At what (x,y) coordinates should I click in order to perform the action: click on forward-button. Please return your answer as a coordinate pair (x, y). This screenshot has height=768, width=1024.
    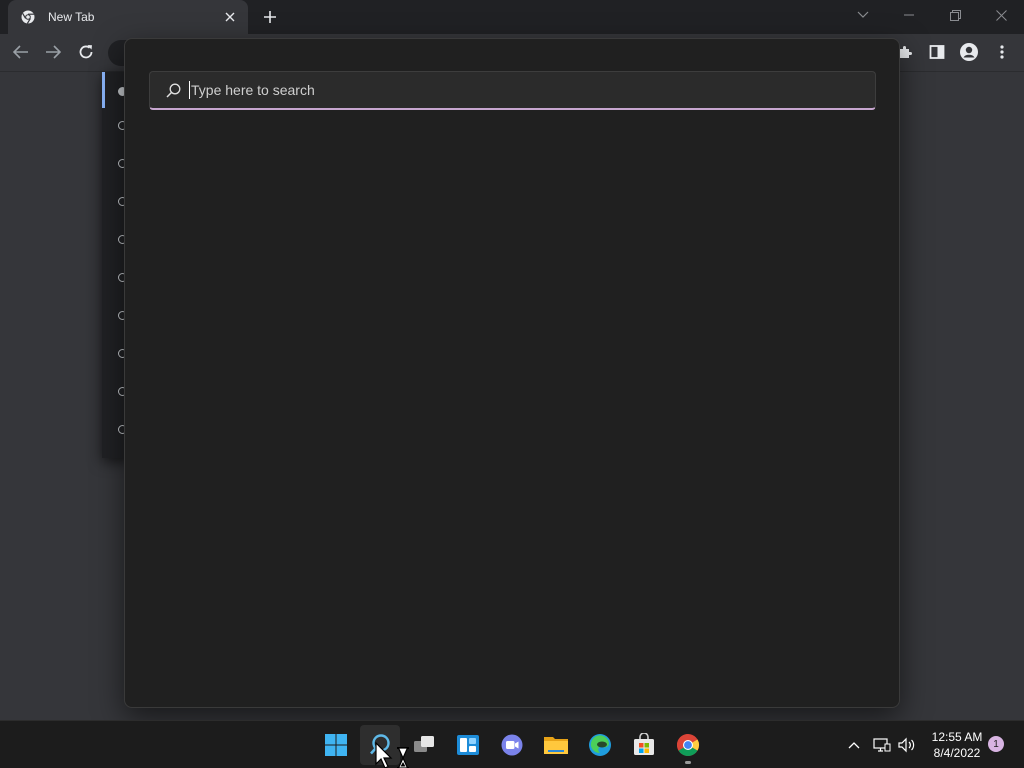
    Looking at the image, I should click on (53, 52).